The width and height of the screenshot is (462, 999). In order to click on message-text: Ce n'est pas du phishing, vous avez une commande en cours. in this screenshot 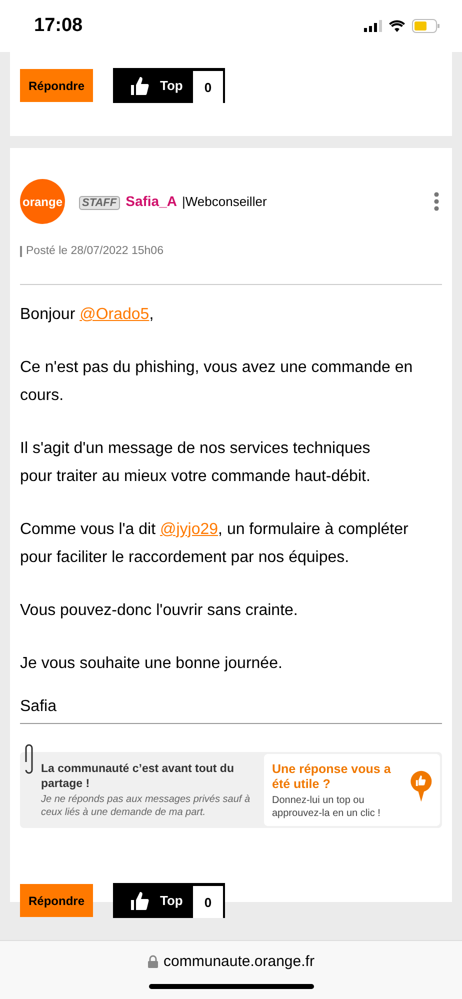, I will do `click(217, 382)`.